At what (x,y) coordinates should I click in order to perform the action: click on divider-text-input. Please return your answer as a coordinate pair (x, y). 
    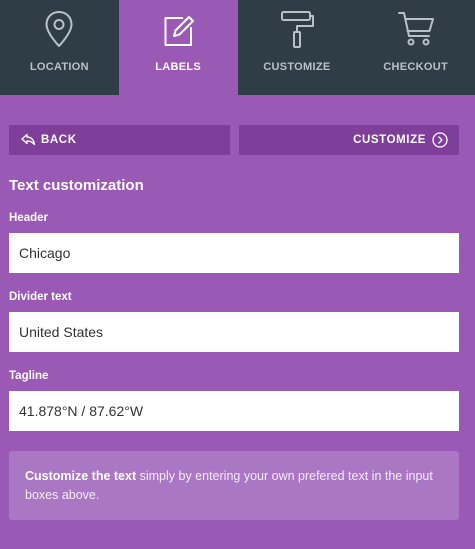
    Looking at the image, I should click on (234, 332).